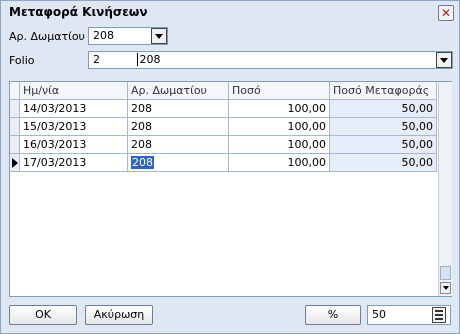  I want to click on table-row: 15/03/2013 208 100,00 50,00, so click(223, 127).